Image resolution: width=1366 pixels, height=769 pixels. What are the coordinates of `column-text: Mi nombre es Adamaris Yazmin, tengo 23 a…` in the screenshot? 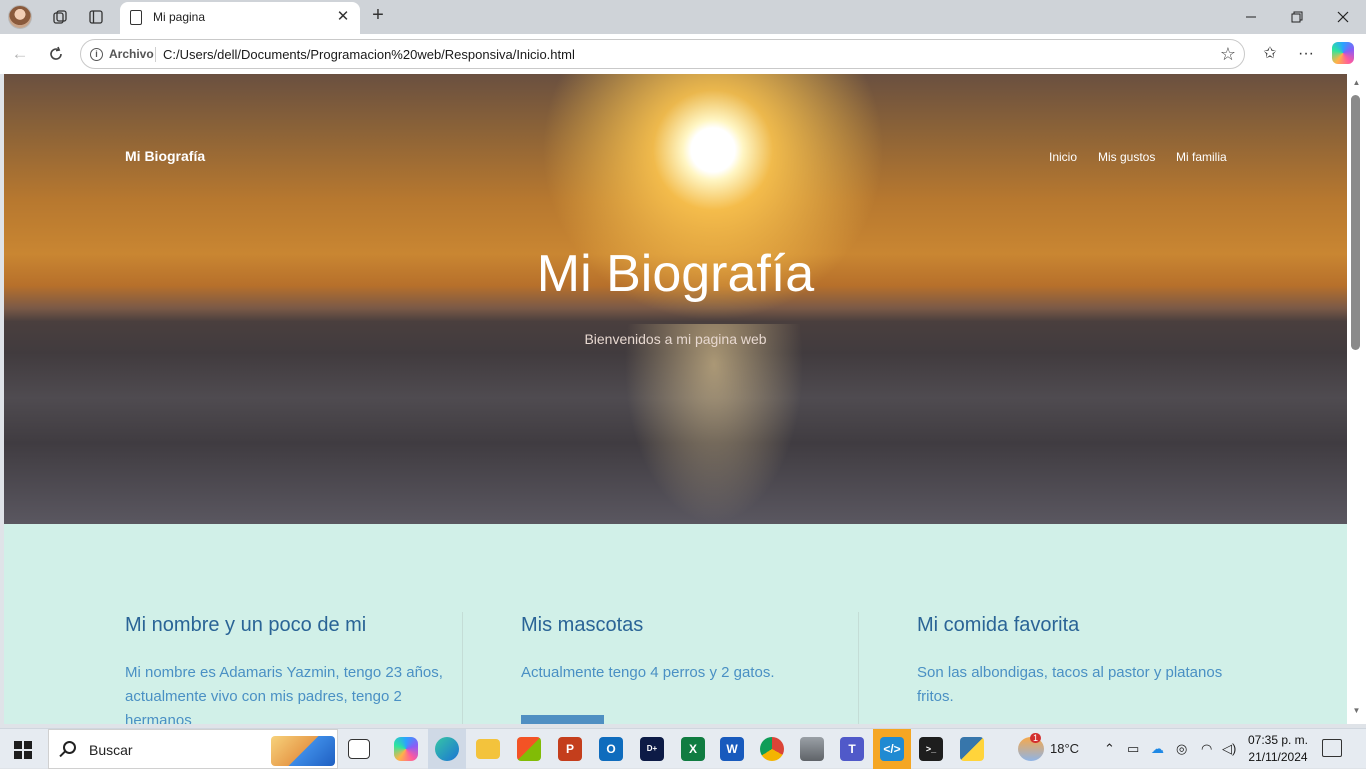 It's located at (284, 694).